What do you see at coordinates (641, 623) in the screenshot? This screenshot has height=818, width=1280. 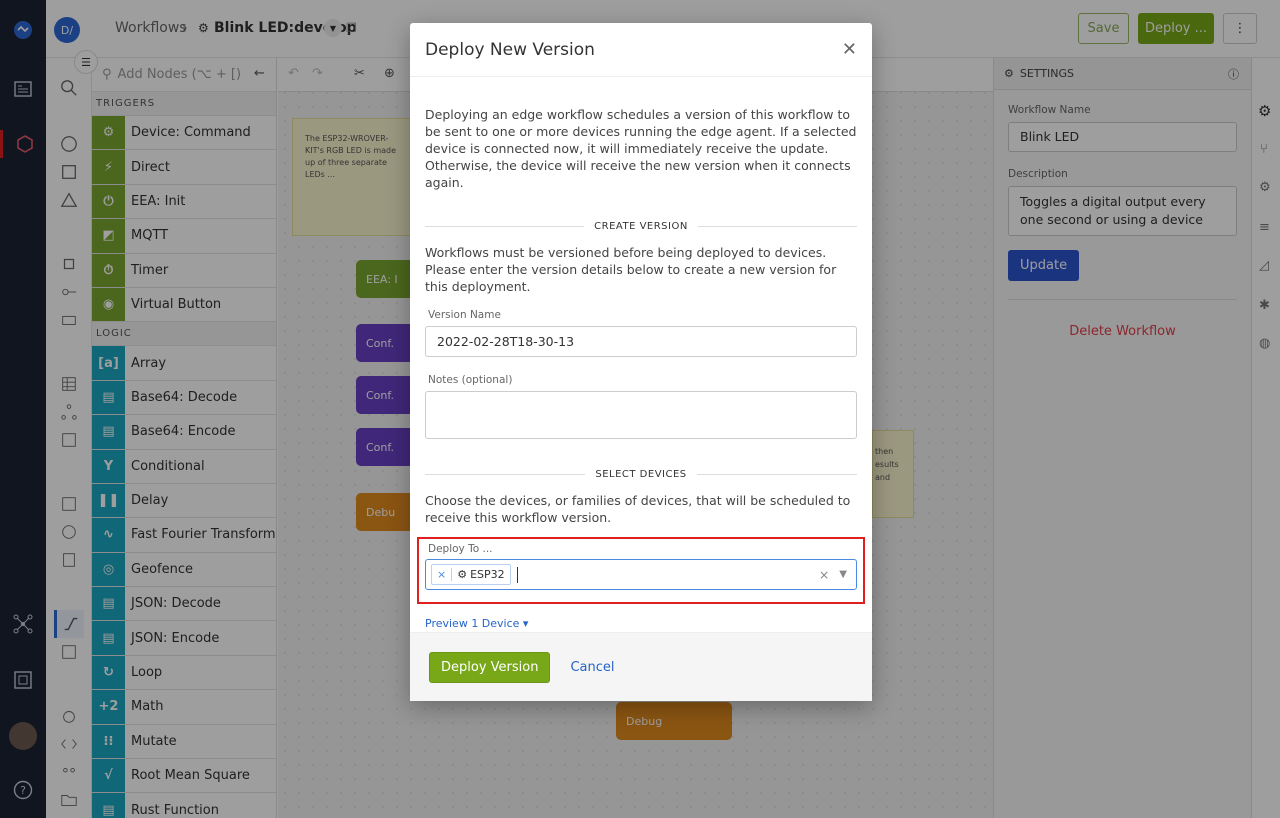 I see `preview-devices-link: Preview 1 Device ▾` at bounding box center [641, 623].